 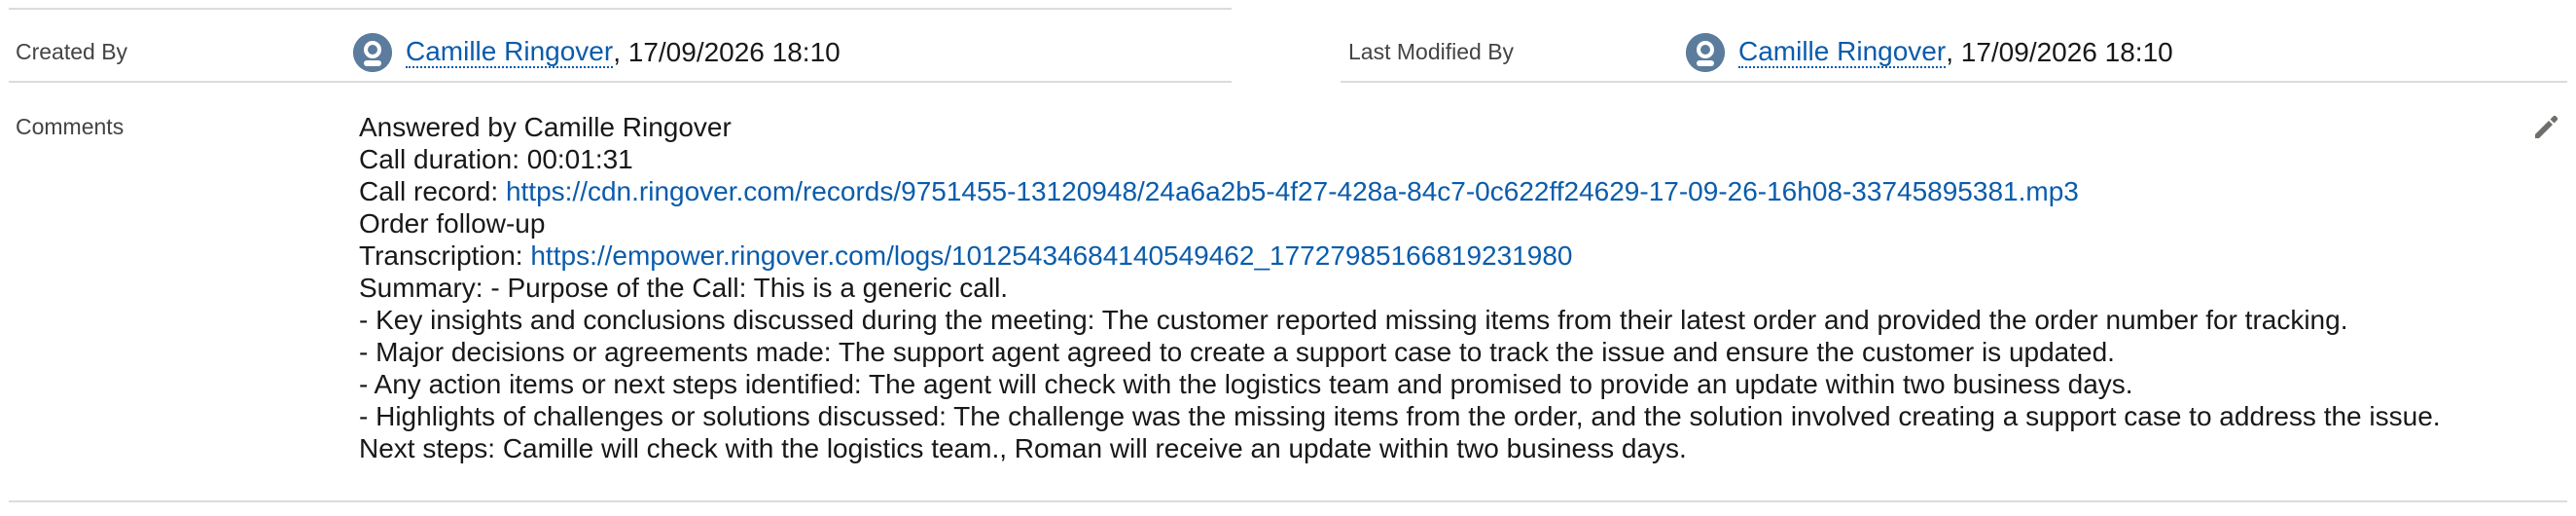 What do you see at coordinates (445, 256) in the screenshot?
I see `transcription-prefix: Transcription:` at bounding box center [445, 256].